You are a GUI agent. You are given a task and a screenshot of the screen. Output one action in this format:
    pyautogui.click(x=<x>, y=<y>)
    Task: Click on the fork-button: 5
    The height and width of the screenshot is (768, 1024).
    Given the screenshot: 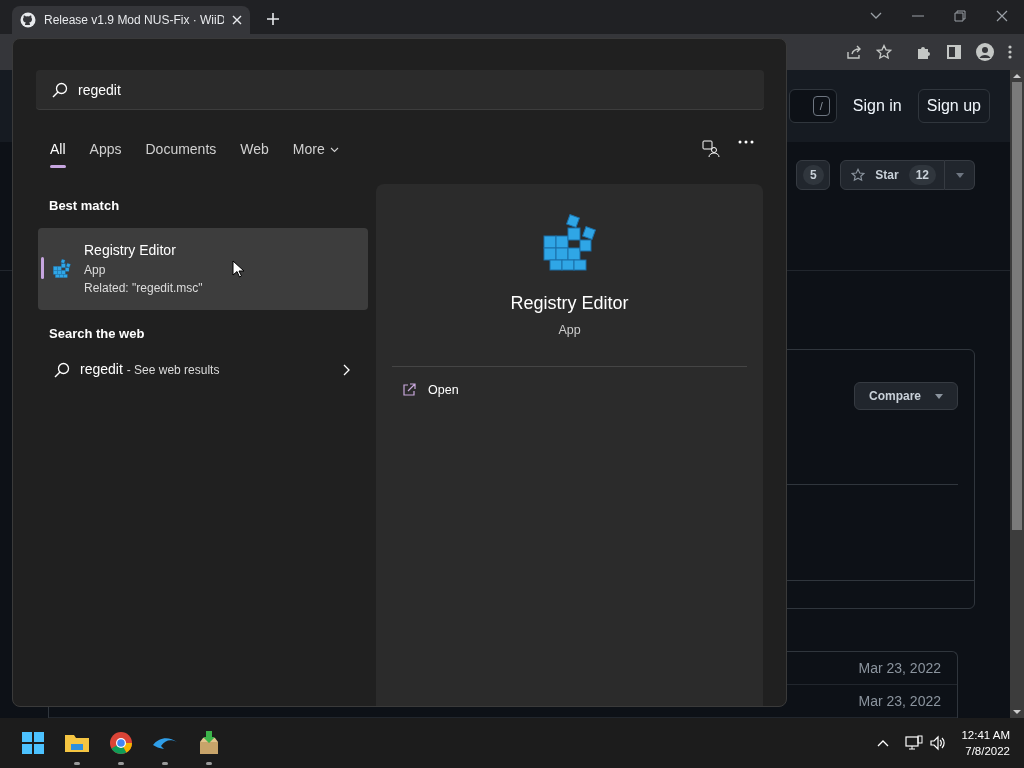 What is the action you would take?
    pyautogui.click(x=813, y=175)
    